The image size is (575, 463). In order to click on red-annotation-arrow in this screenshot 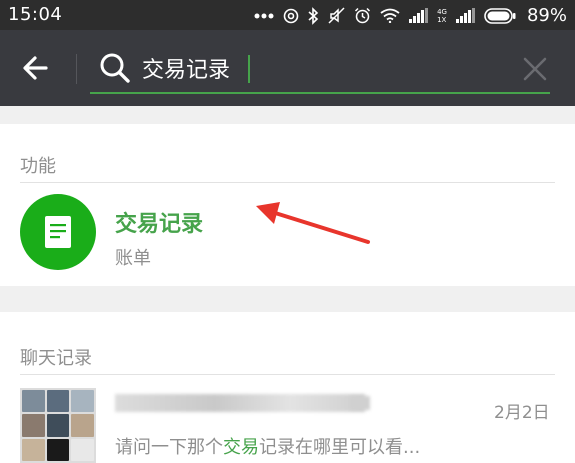, I will do `click(315, 224)`.